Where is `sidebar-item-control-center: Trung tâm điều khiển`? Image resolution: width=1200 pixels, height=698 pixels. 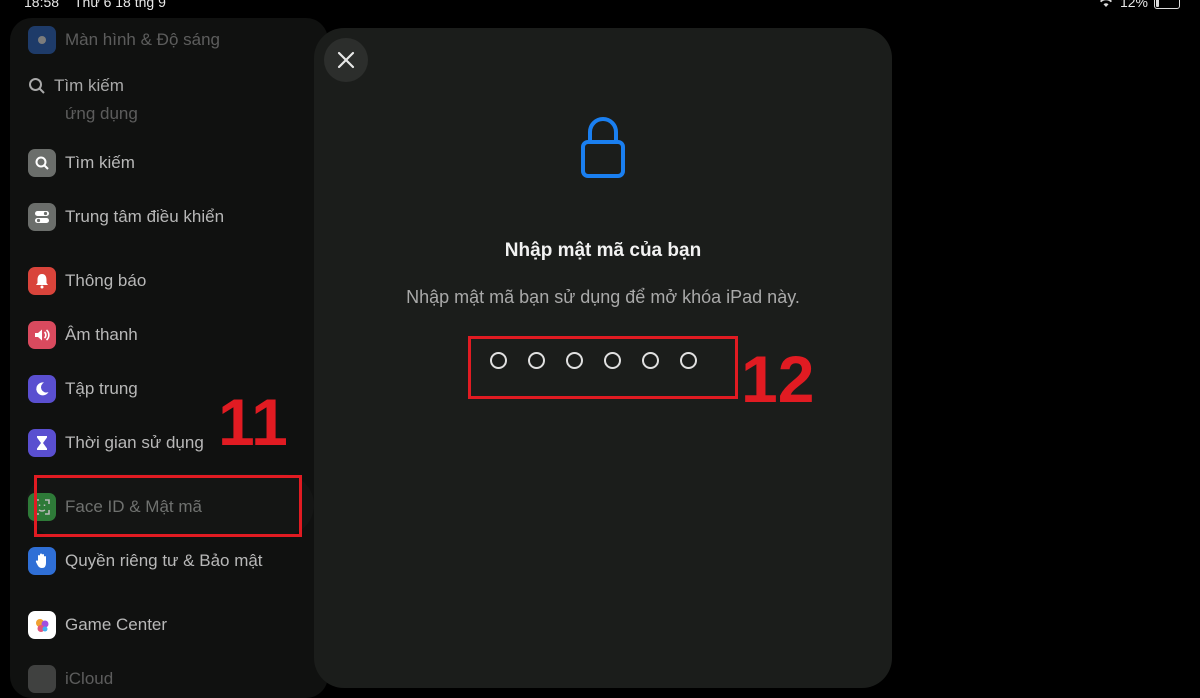
sidebar-item-control-center: Trung tâm điều khiển is located at coordinates (126, 217).